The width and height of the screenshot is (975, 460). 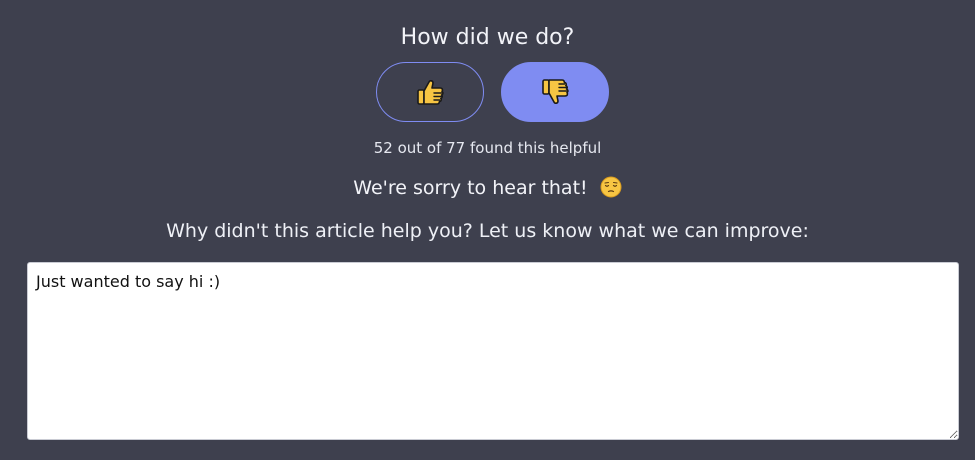 What do you see at coordinates (487, 37) in the screenshot?
I see `feedback-heading: How did we do?` at bounding box center [487, 37].